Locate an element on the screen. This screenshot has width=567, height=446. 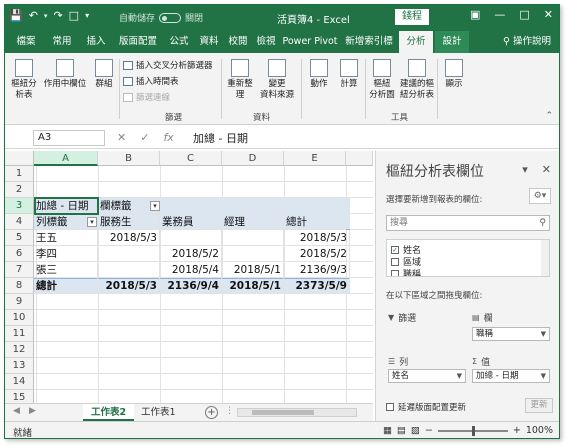
tab-analyze: 分析 is located at coordinates (416, 42).